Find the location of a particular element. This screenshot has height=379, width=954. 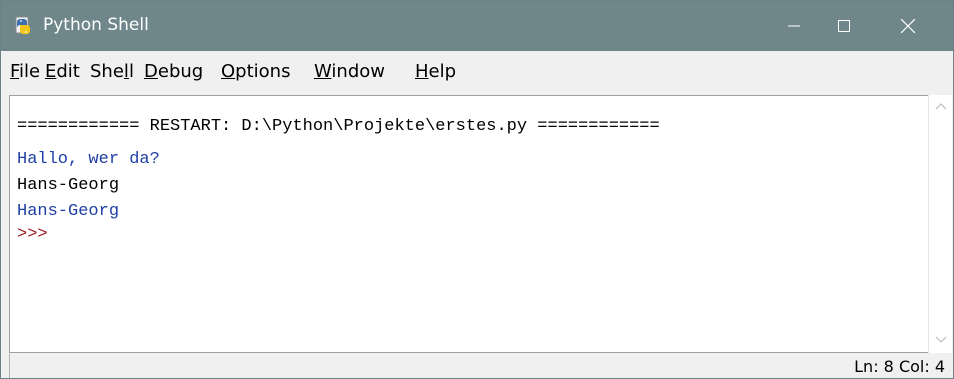

menu-help-mnemonic: H is located at coordinates (422, 71).